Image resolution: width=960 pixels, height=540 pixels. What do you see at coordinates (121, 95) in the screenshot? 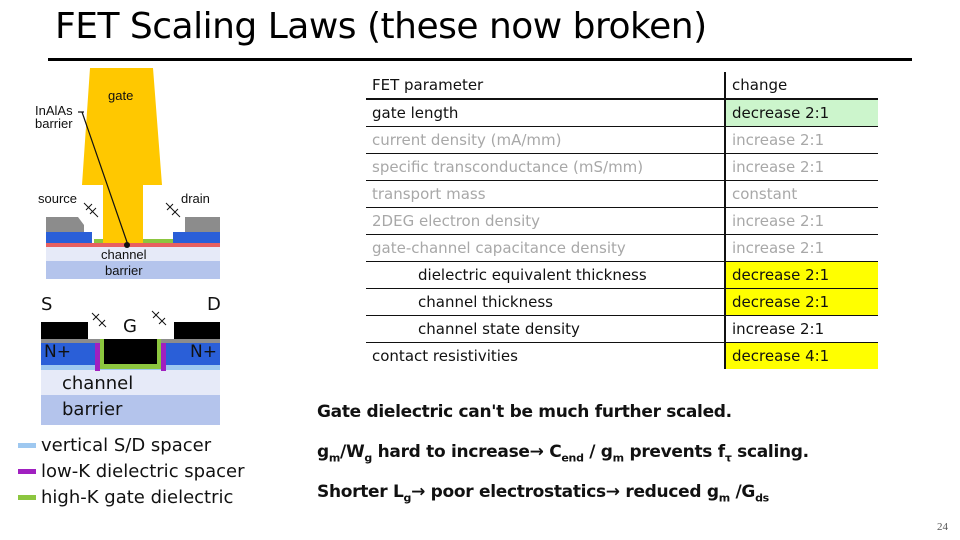
I see `gate-label: gate` at bounding box center [121, 95].